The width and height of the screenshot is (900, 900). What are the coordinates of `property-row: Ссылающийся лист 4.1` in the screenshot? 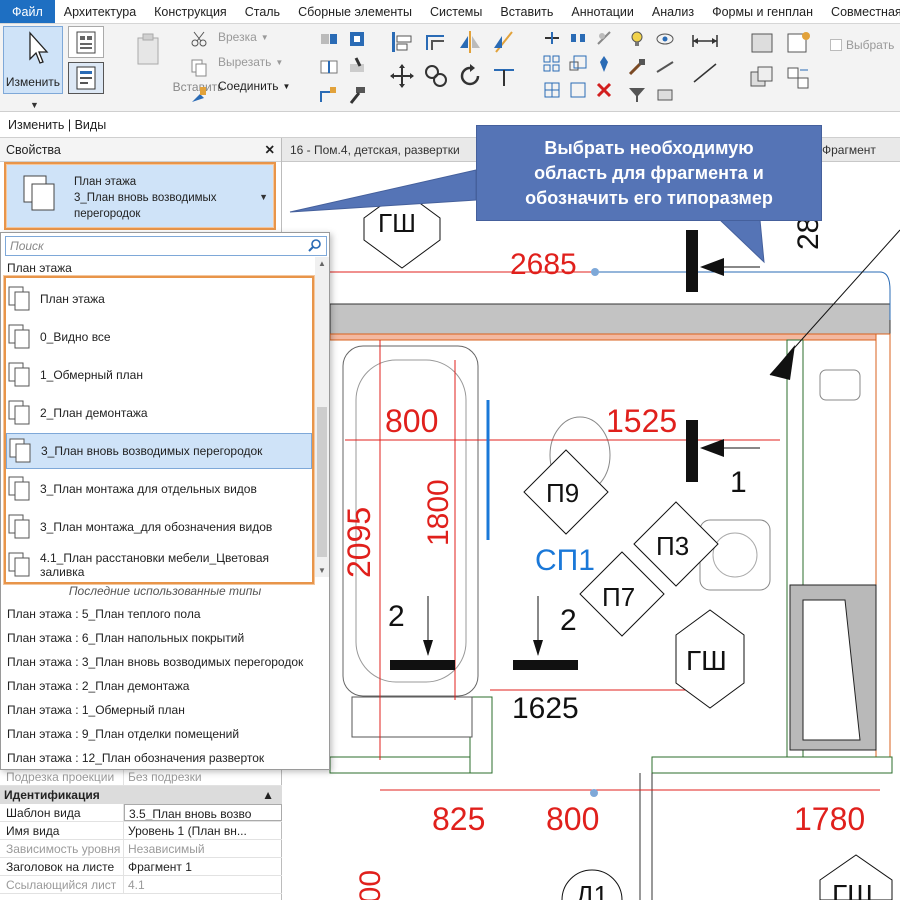 It's located at (141, 885).